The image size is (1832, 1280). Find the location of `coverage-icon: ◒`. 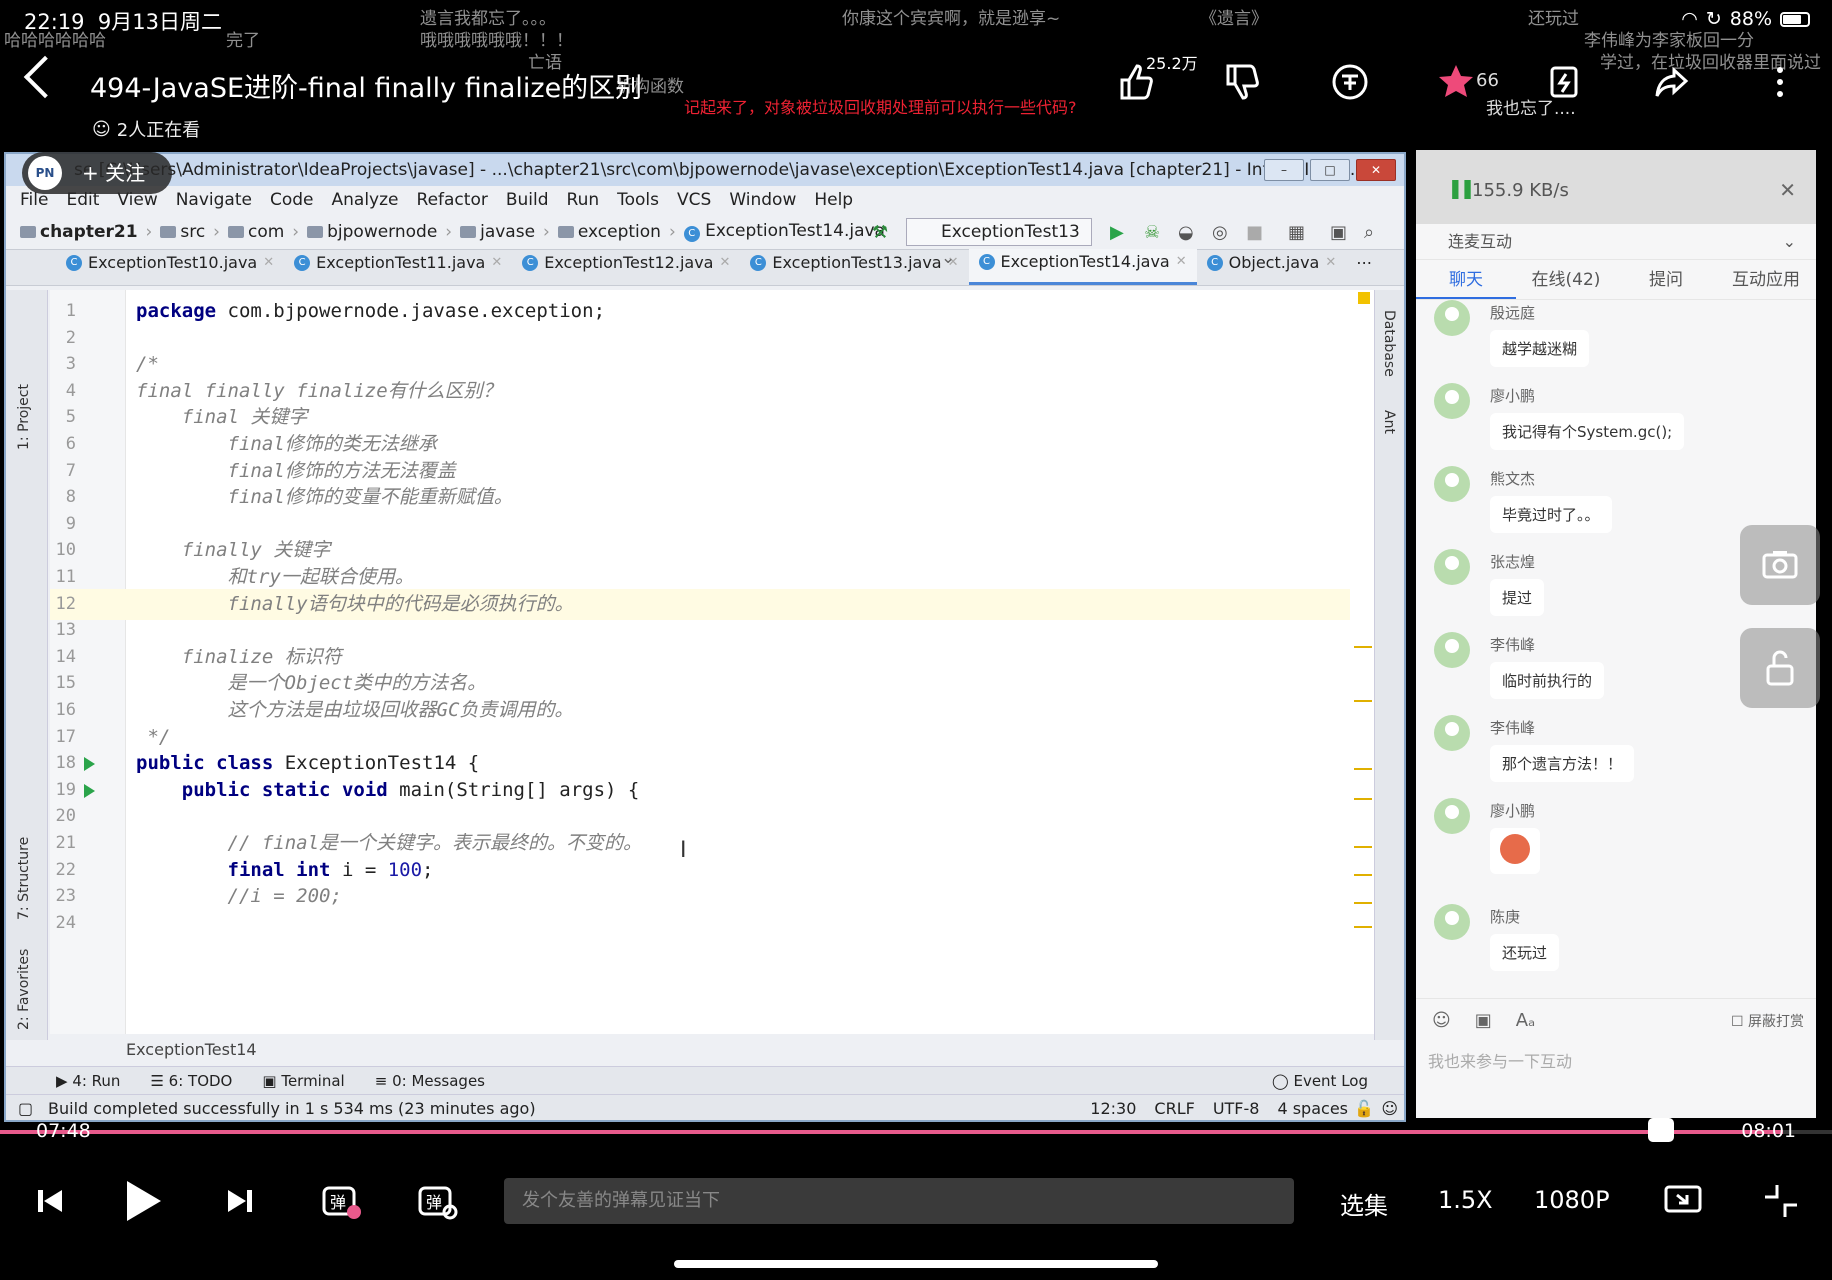

coverage-icon: ◒ is located at coordinates (1188, 232).